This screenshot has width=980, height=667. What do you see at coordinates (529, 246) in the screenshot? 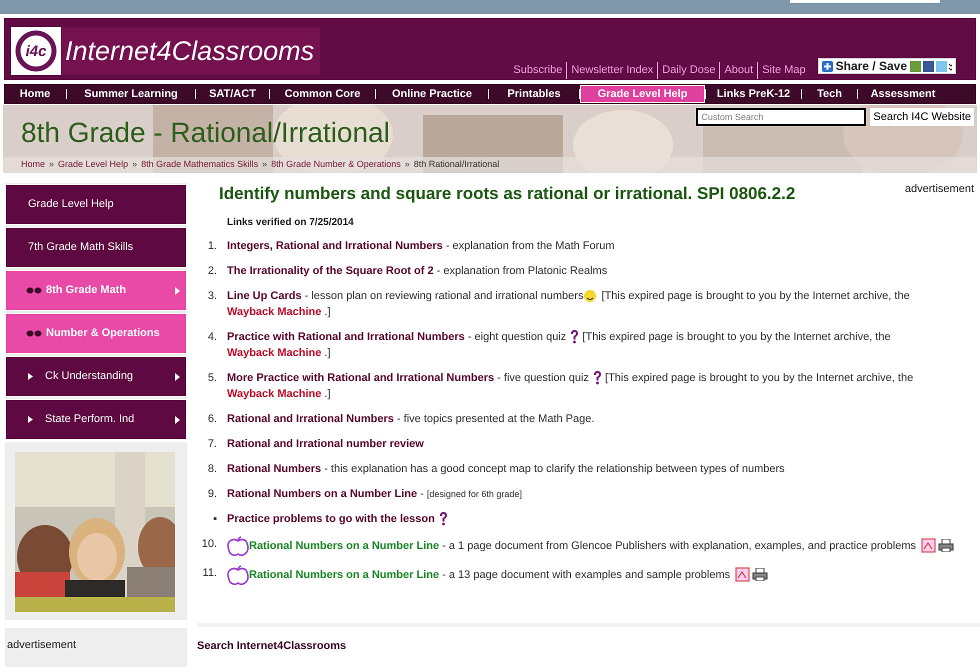
I see `link-description: - explanation from the Math Forum` at bounding box center [529, 246].